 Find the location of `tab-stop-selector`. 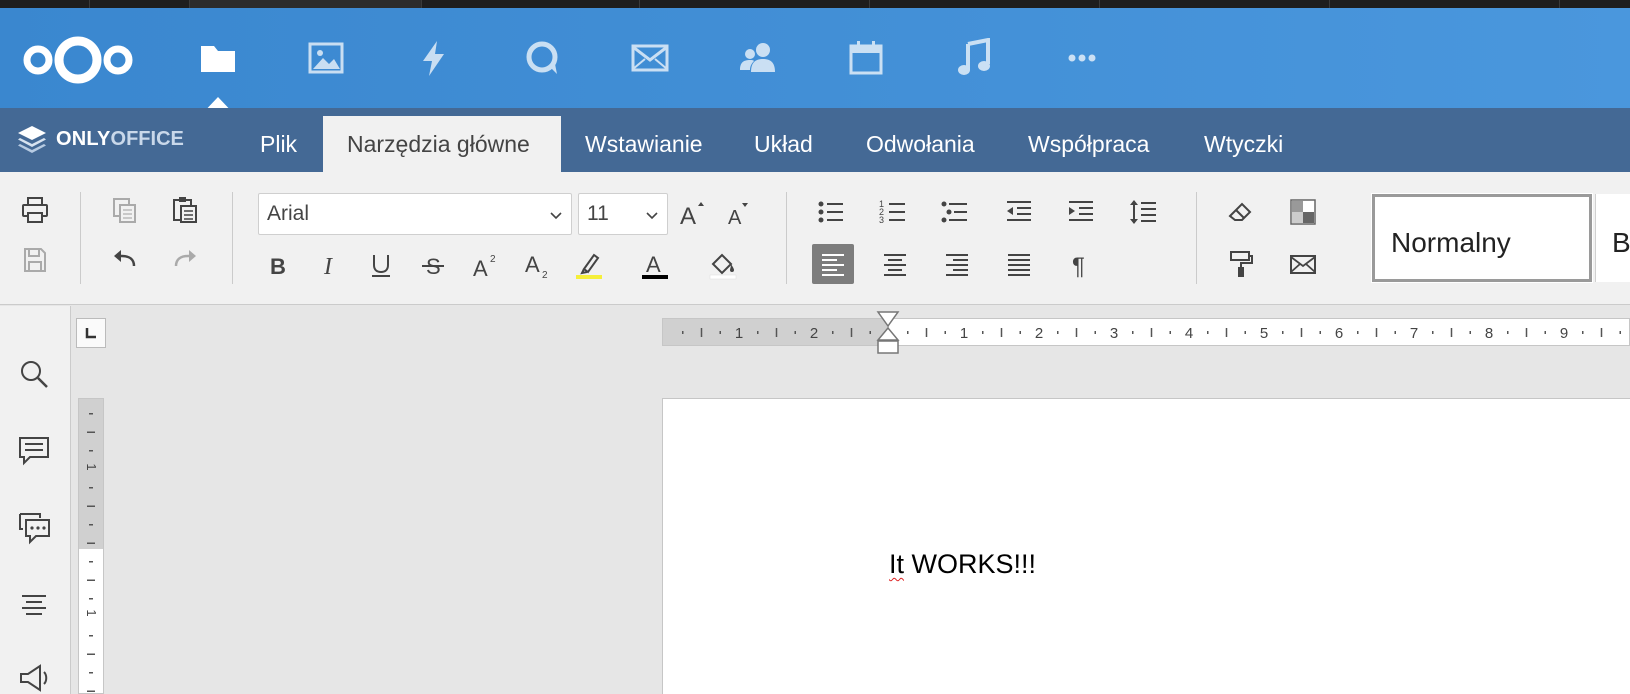

tab-stop-selector is located at coordinates (91, 333).